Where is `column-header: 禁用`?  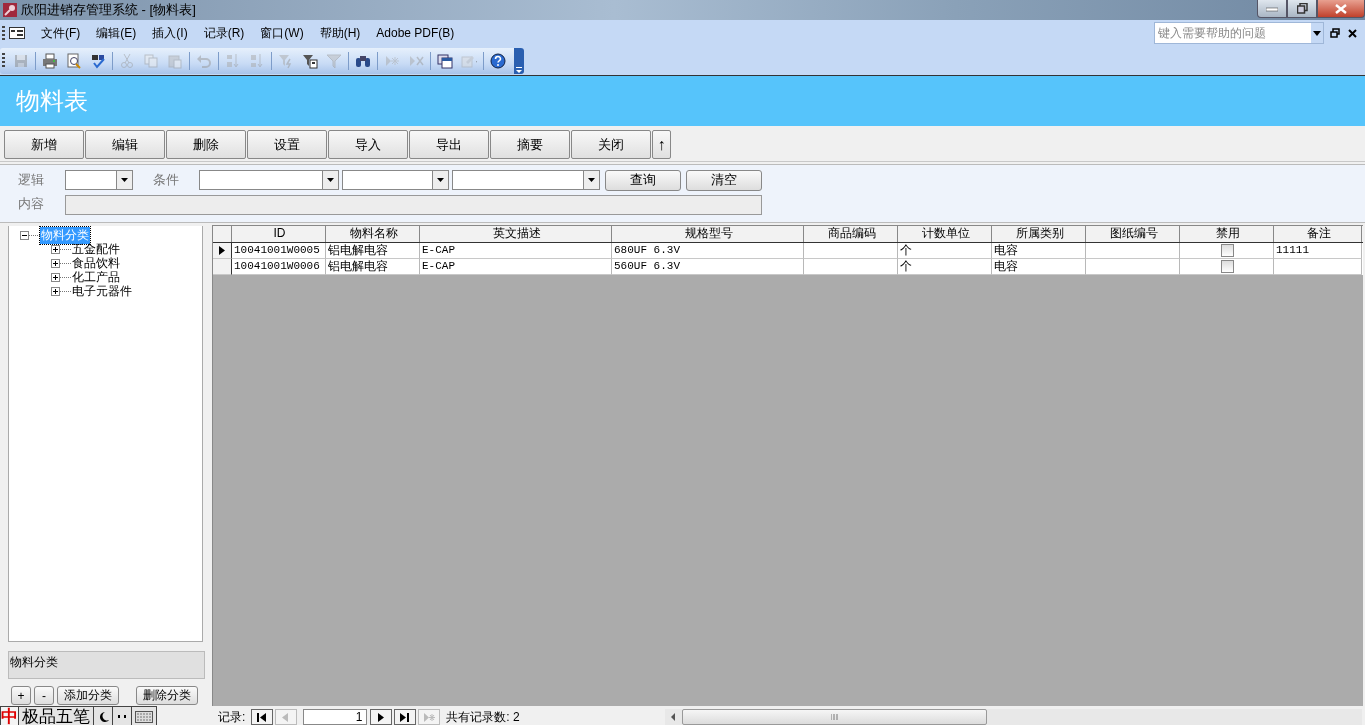 column-header: 禁用 is located at coordinates (1227, 234).